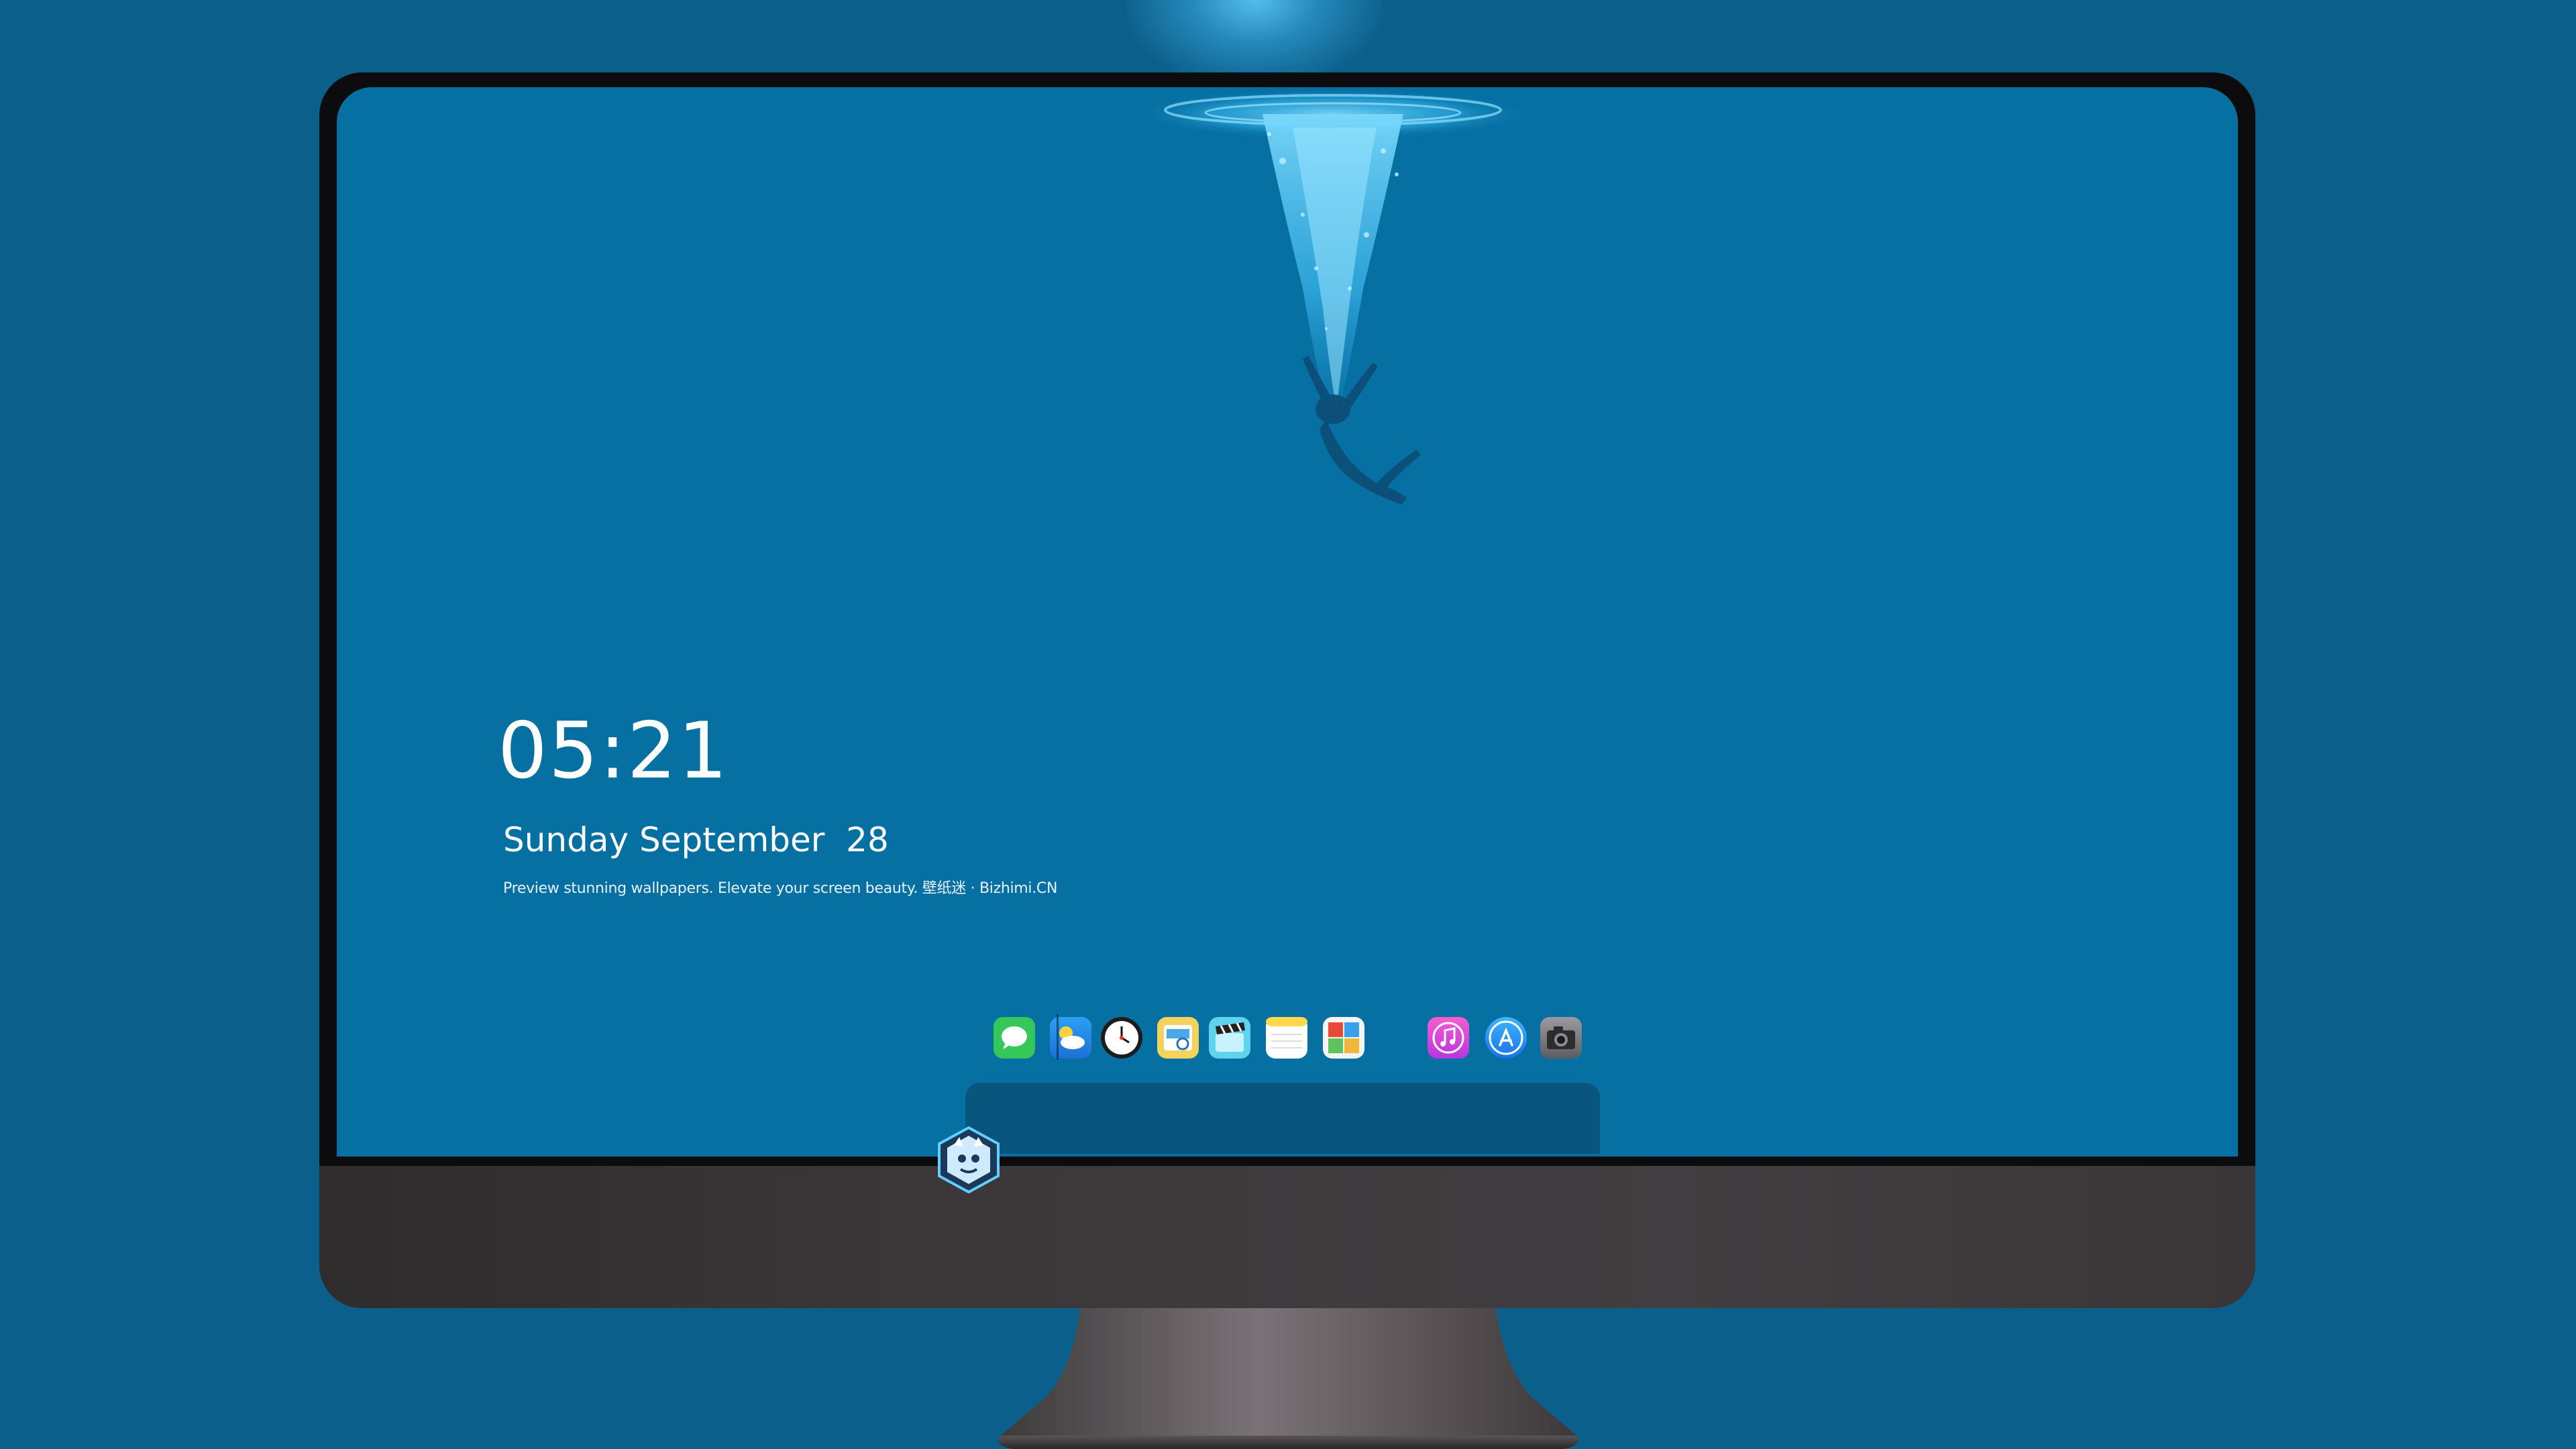 This screenshot has height=1449, width=2576. What do you see at coordinates (1058, 1037) in the screenshot?
I see `dock-separator` at bounding box center [1058, 1037].